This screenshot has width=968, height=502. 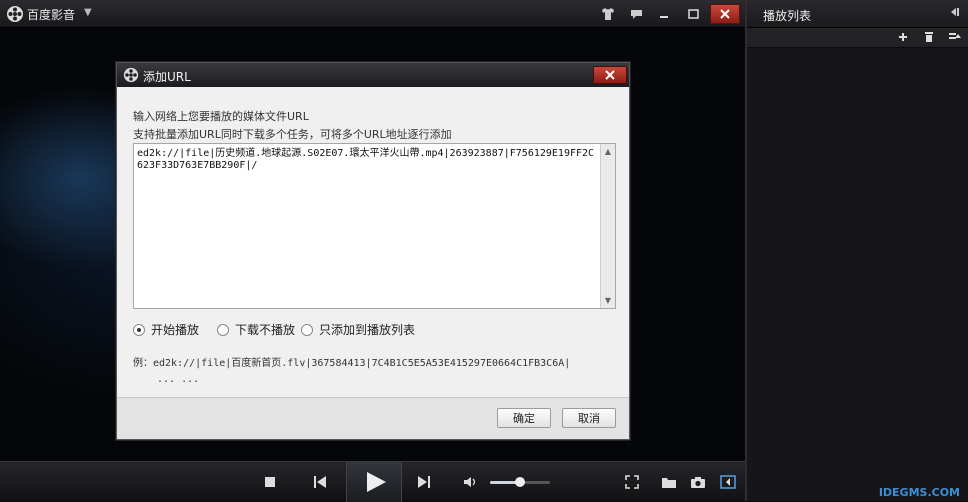 What do you see at coordinates (632, 482) in the screenshot?
I see `fullscreen-icon` at bounding box center [632, 482].